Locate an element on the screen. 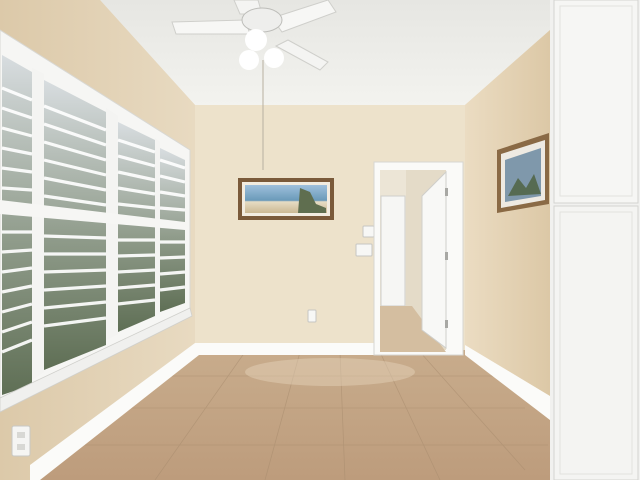  light-switch is located at coordinates (364, 250).